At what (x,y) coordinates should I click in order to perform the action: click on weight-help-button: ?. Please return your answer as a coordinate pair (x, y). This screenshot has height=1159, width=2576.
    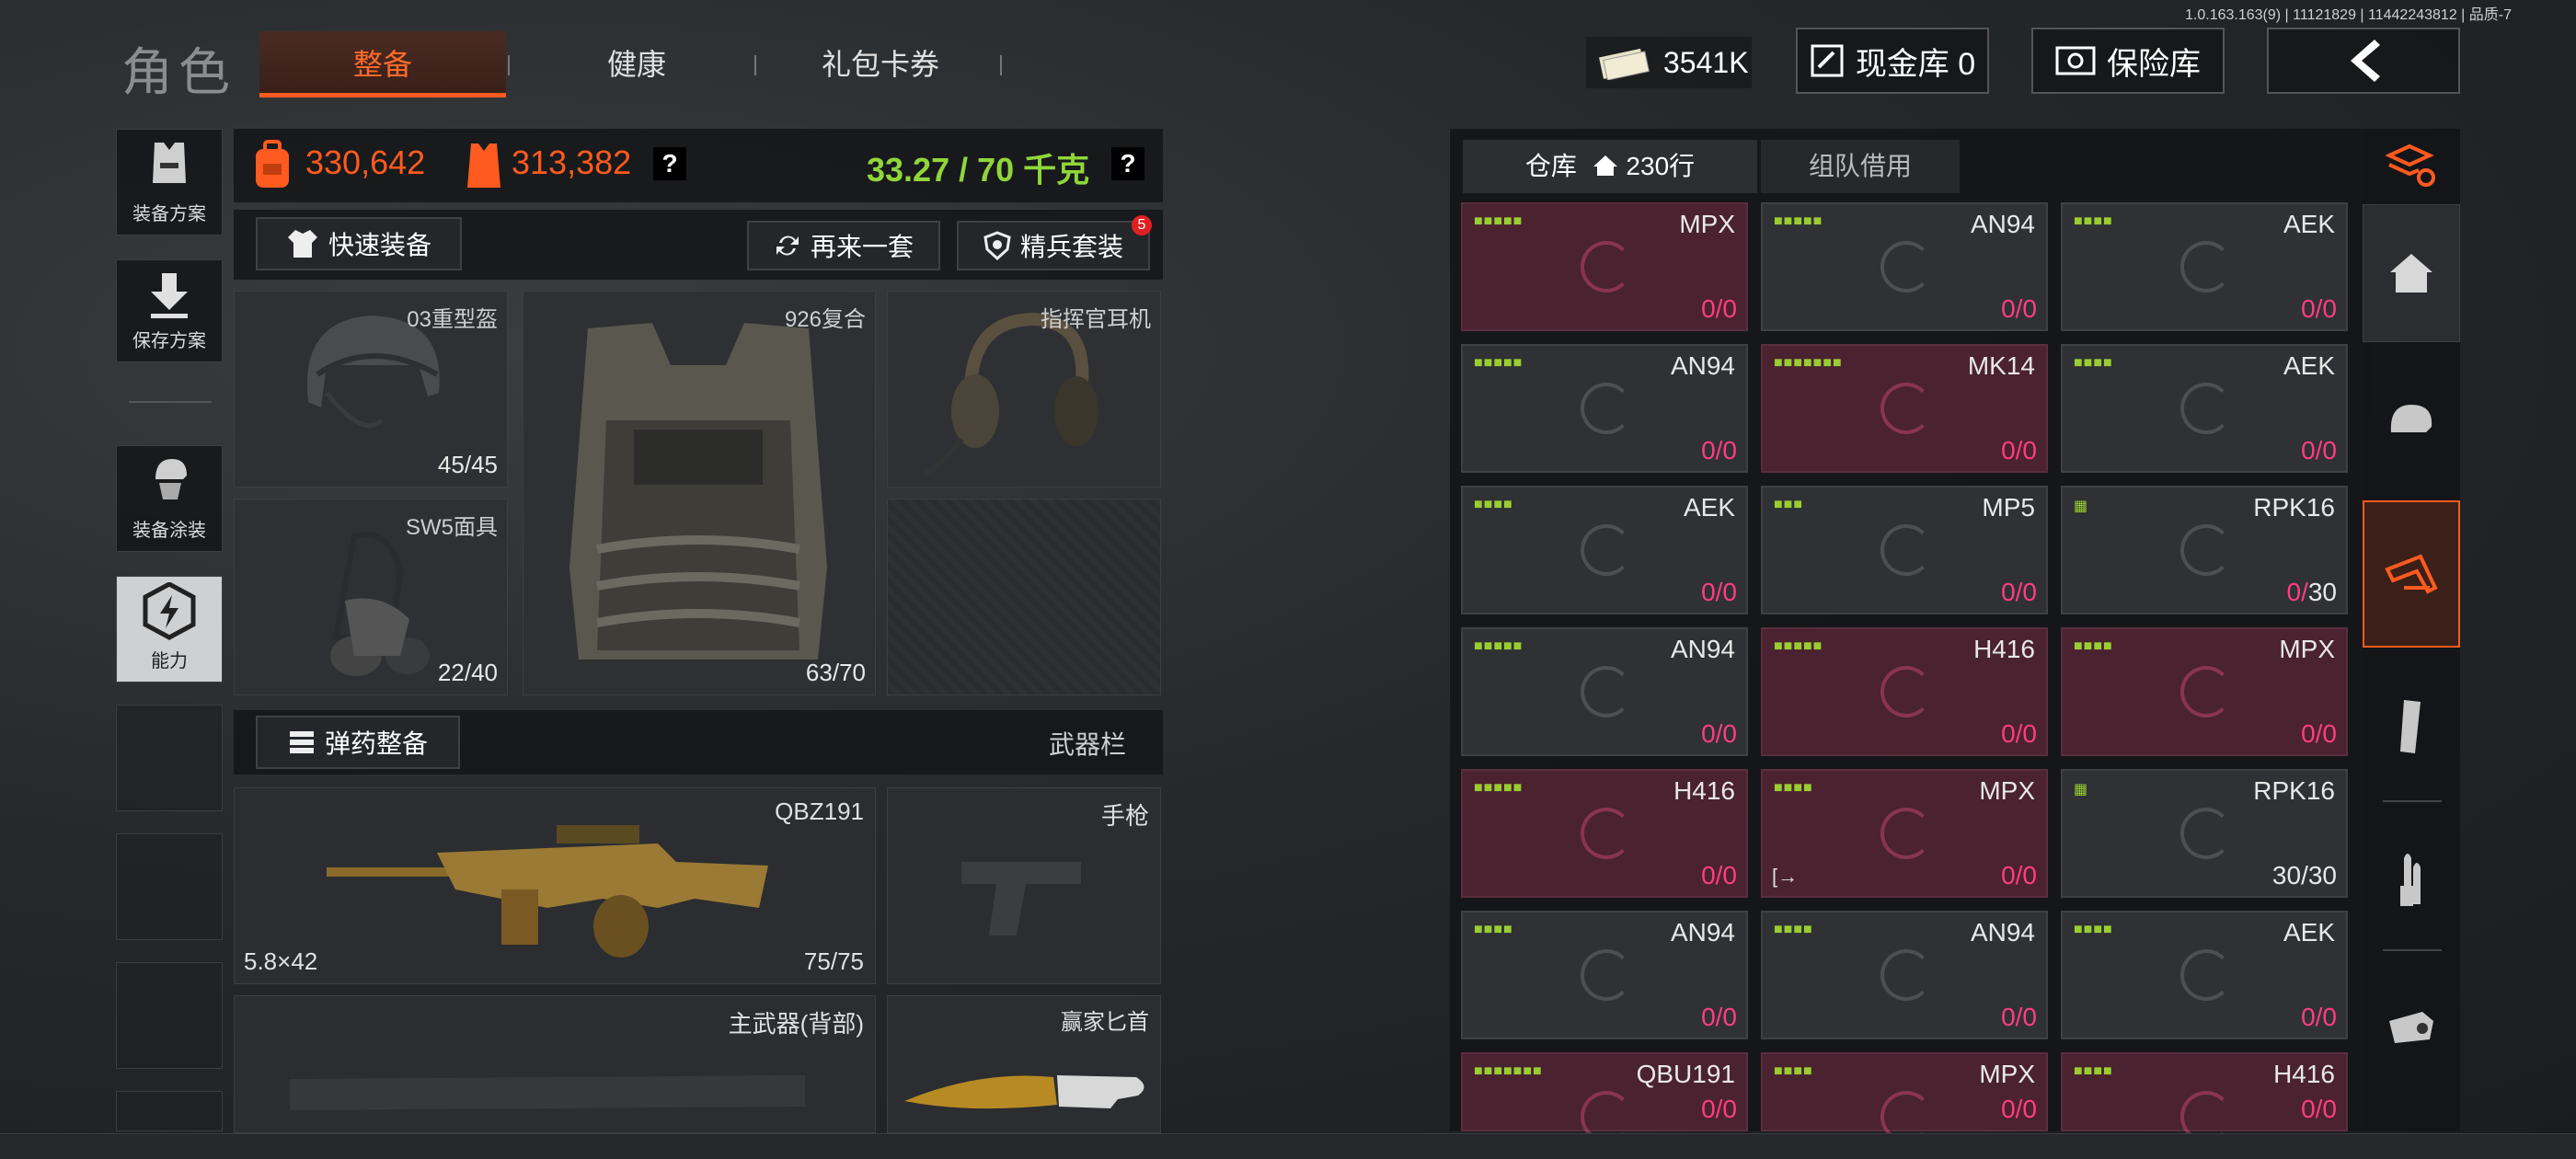
    Looking at the image, I should click on (1127, 163).